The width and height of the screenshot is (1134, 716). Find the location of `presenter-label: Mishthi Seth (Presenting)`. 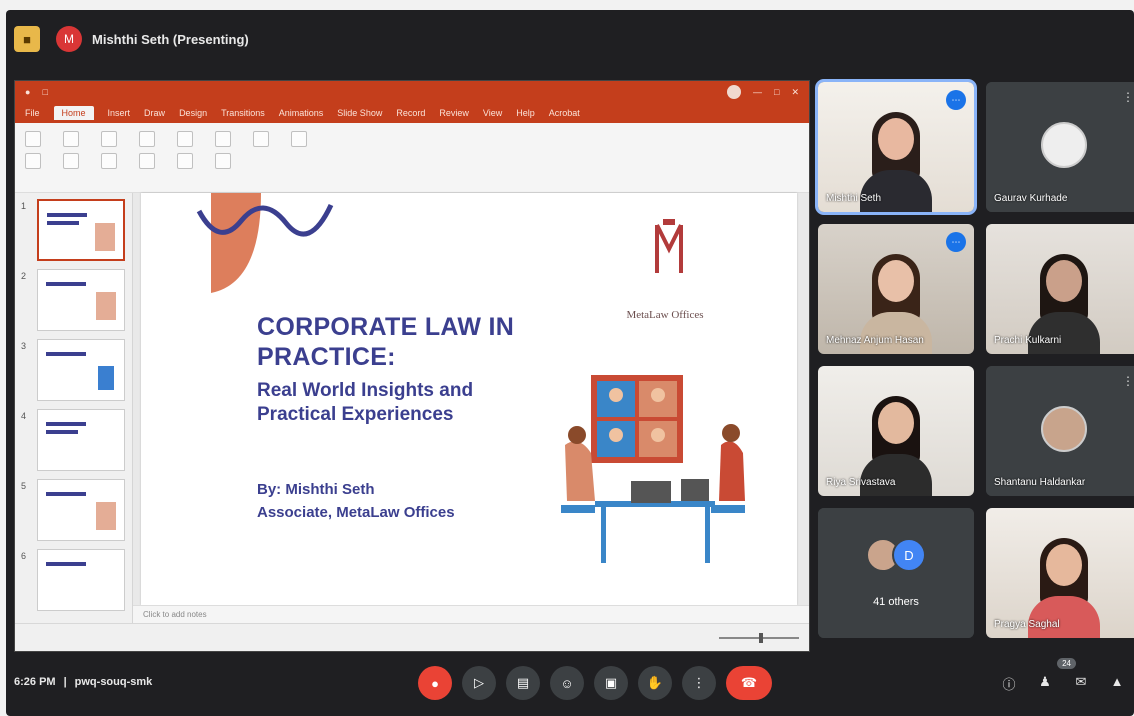

presenter-label: Mishthi Seth (Presenting) is located at coordinates (170, 39).